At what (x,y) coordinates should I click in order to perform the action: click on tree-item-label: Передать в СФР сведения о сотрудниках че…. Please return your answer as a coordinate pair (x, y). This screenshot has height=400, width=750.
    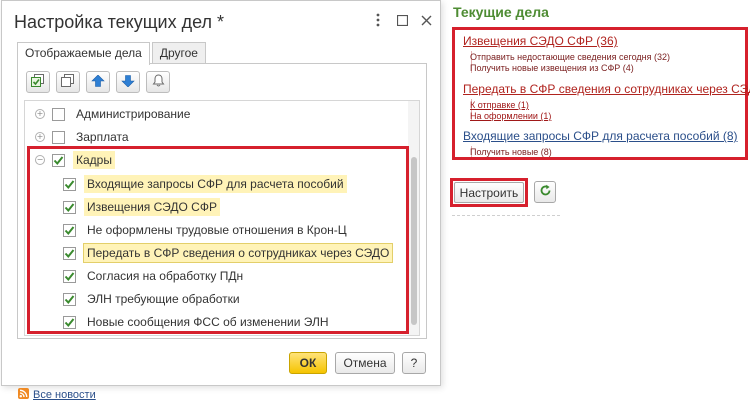
    Looking at the image, I should click on (238, 253).